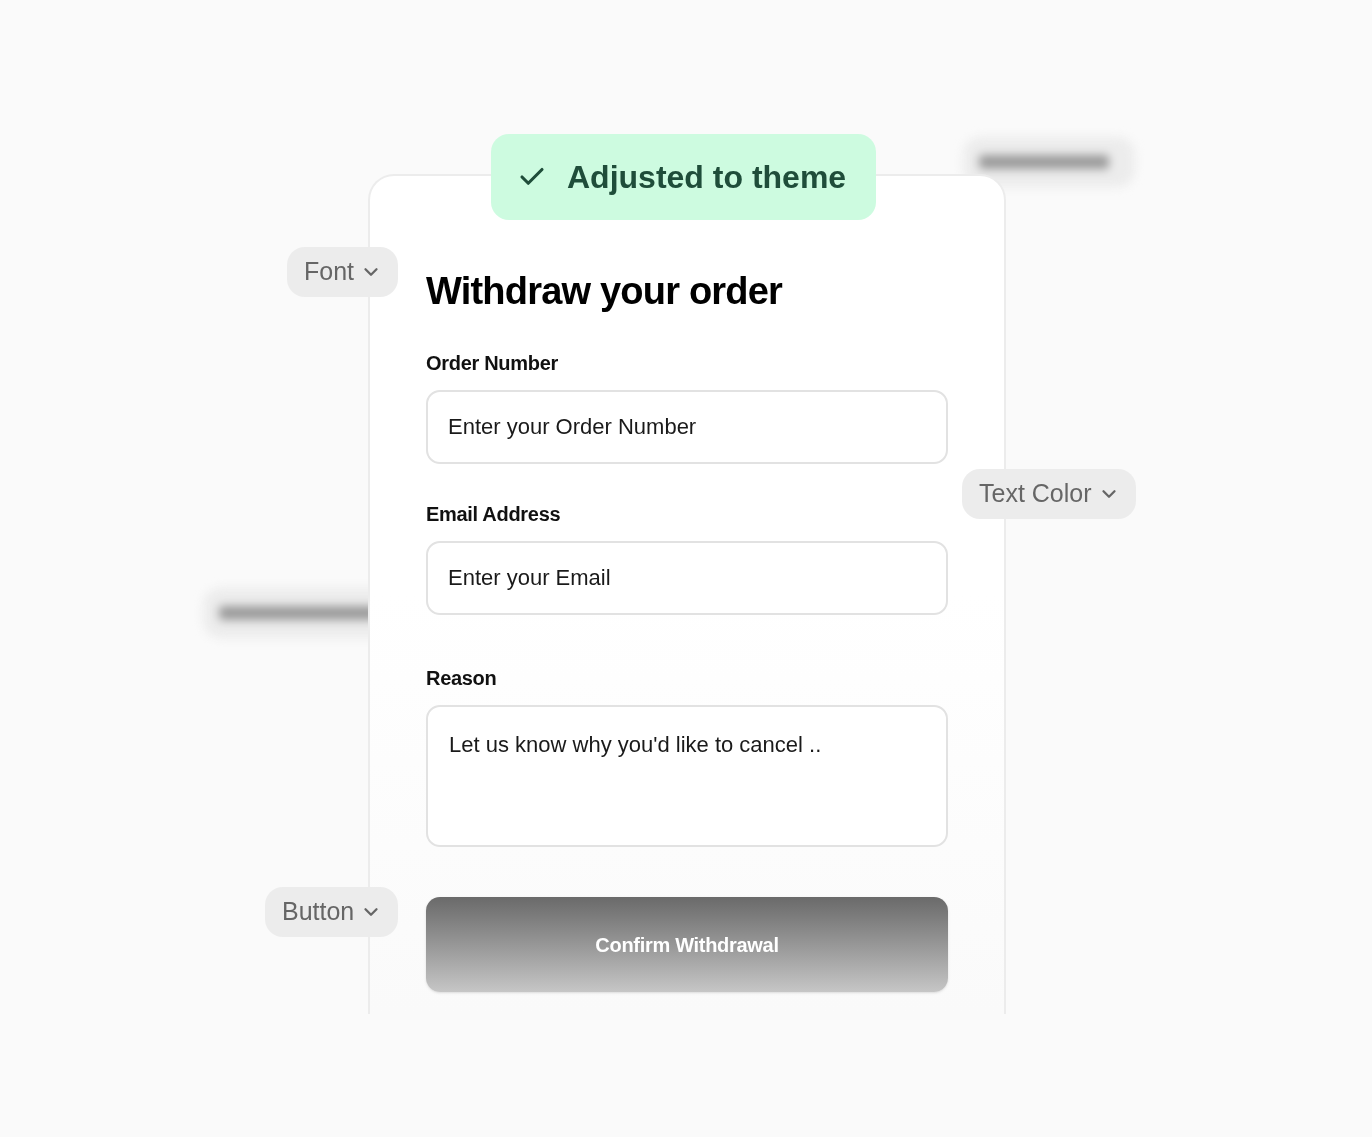 The width and height of the screenshot is (1372, 1137). What do you see at coordinates (687, 578) in the screenshot?
I see `text-field: Enter your Email` at bounding box center [687, 578].